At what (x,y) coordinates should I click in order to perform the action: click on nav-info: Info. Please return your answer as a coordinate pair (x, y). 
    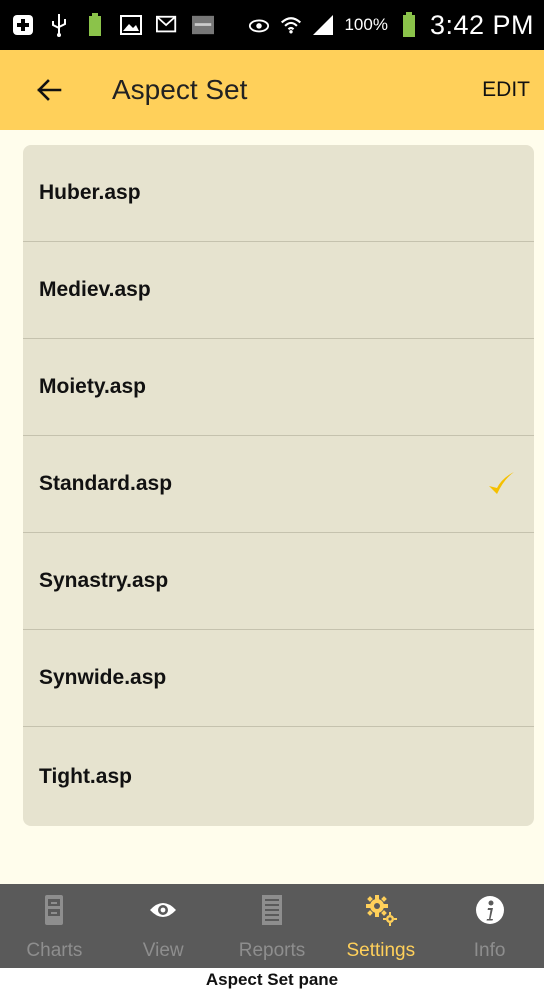
    Looking at the image, I should click on (489, 926).